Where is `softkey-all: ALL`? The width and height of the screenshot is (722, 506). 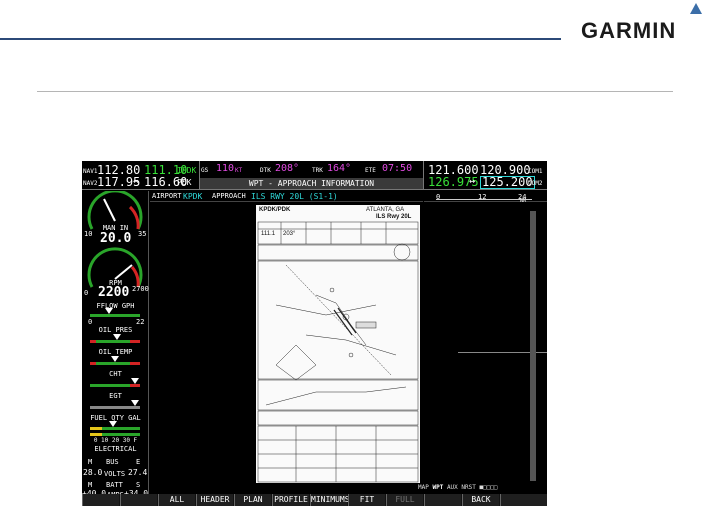
softkey-all: ALL is located at coordinates (176, 500).